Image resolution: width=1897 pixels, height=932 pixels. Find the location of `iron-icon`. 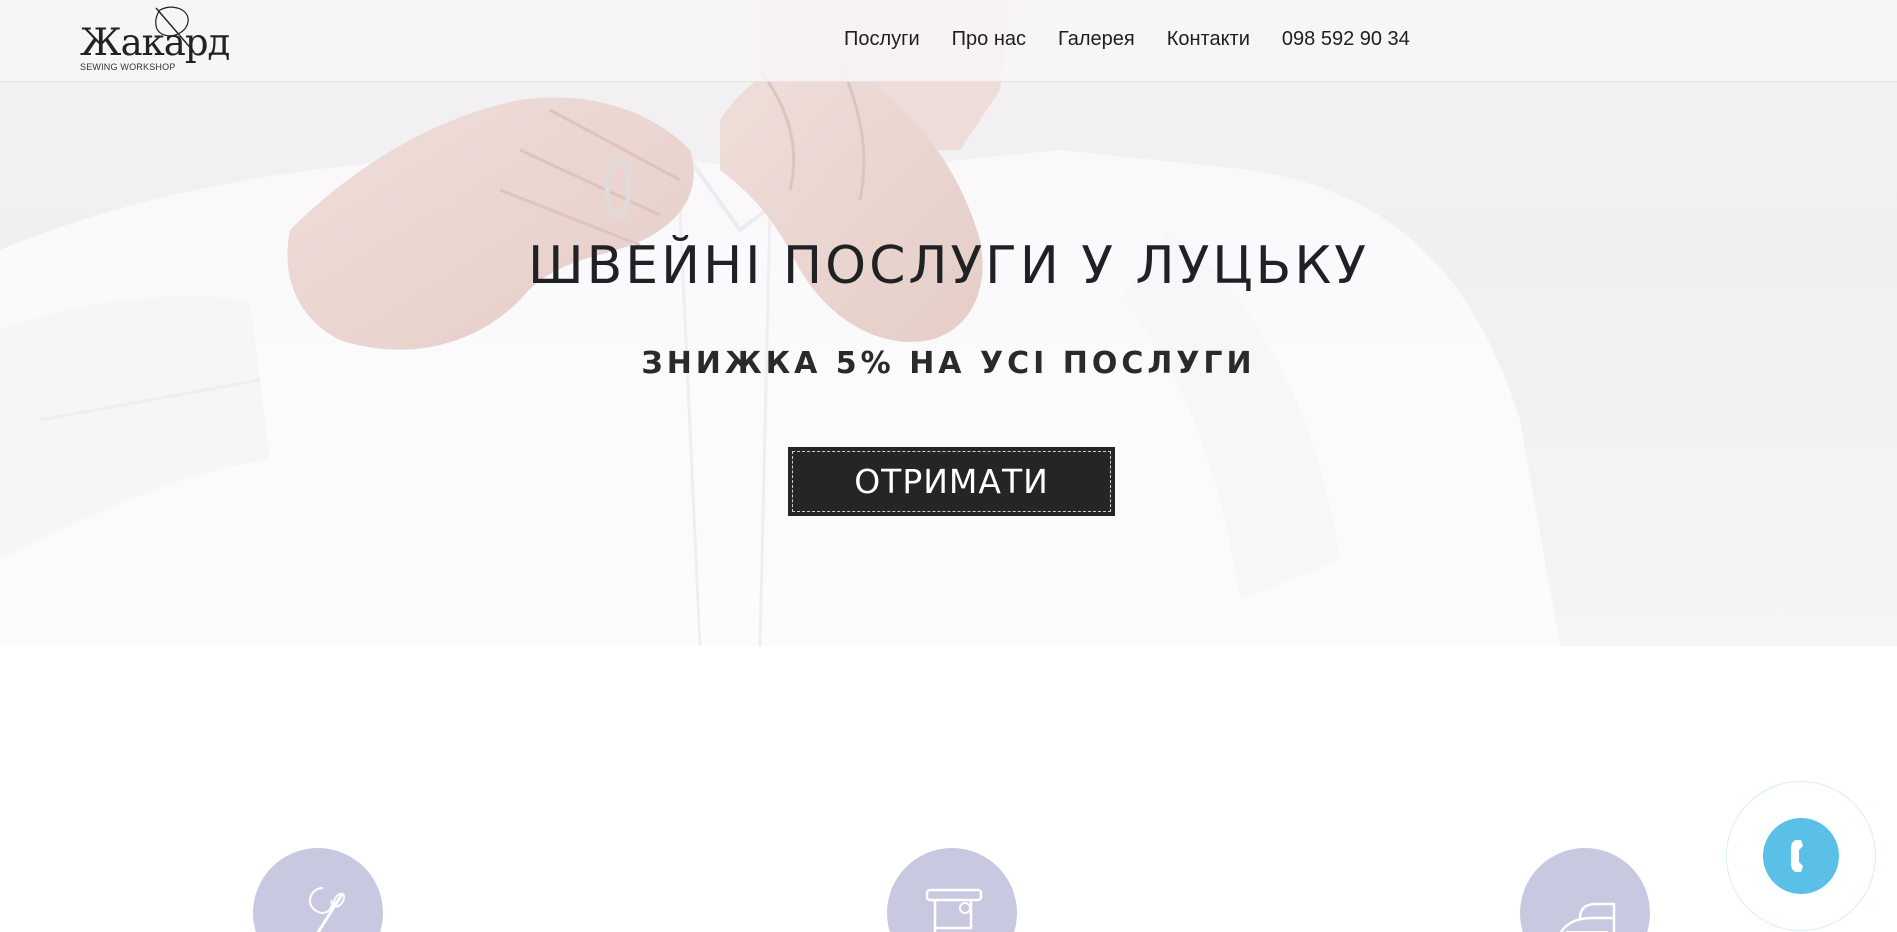

iron-icon is located at coordinates (1588, 917).